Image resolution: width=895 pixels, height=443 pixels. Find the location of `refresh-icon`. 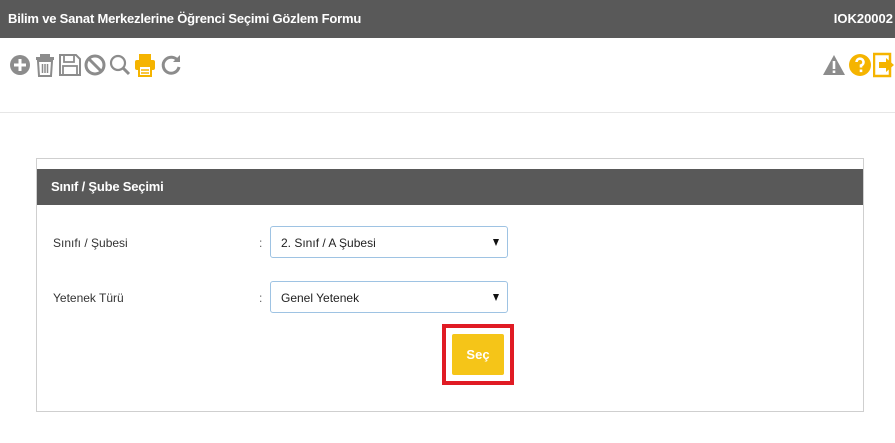

refresh-icon is located at coordinates (171, 65).